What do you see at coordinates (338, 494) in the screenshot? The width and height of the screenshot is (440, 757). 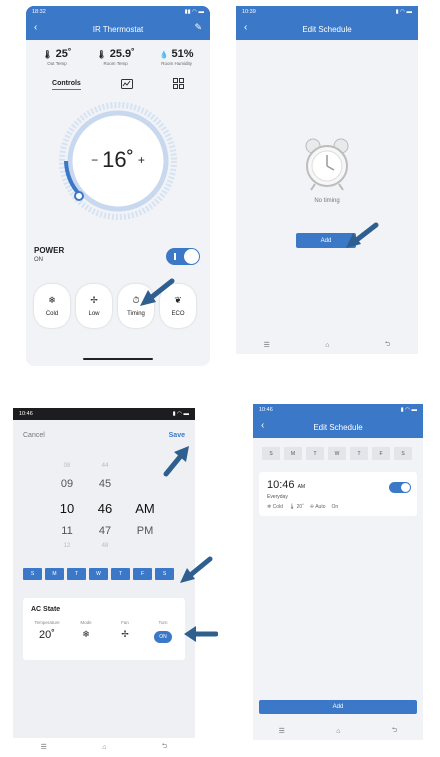 I see `schedule-item: 10:46 AM Everyday ❄ Cold 🌡 20˚ ✢ Auto On` at bounding box center [338, 494].